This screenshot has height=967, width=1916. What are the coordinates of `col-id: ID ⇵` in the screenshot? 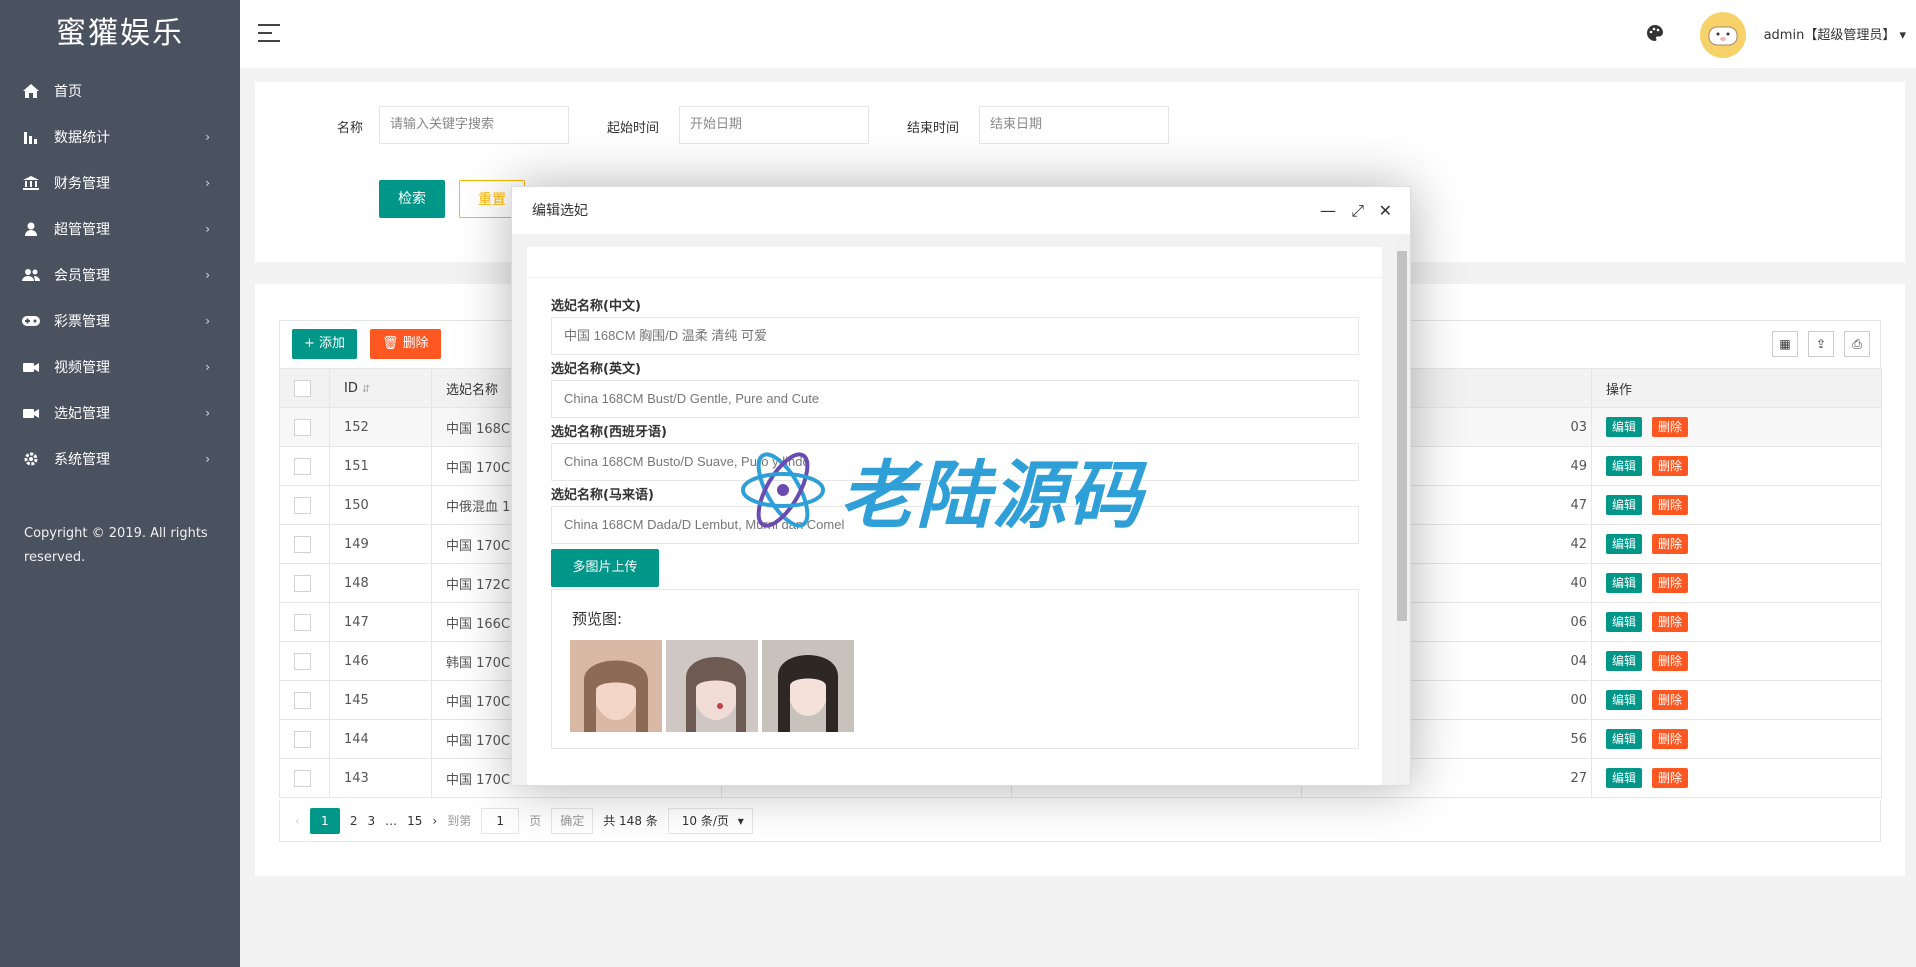 It's located at (380, 388).